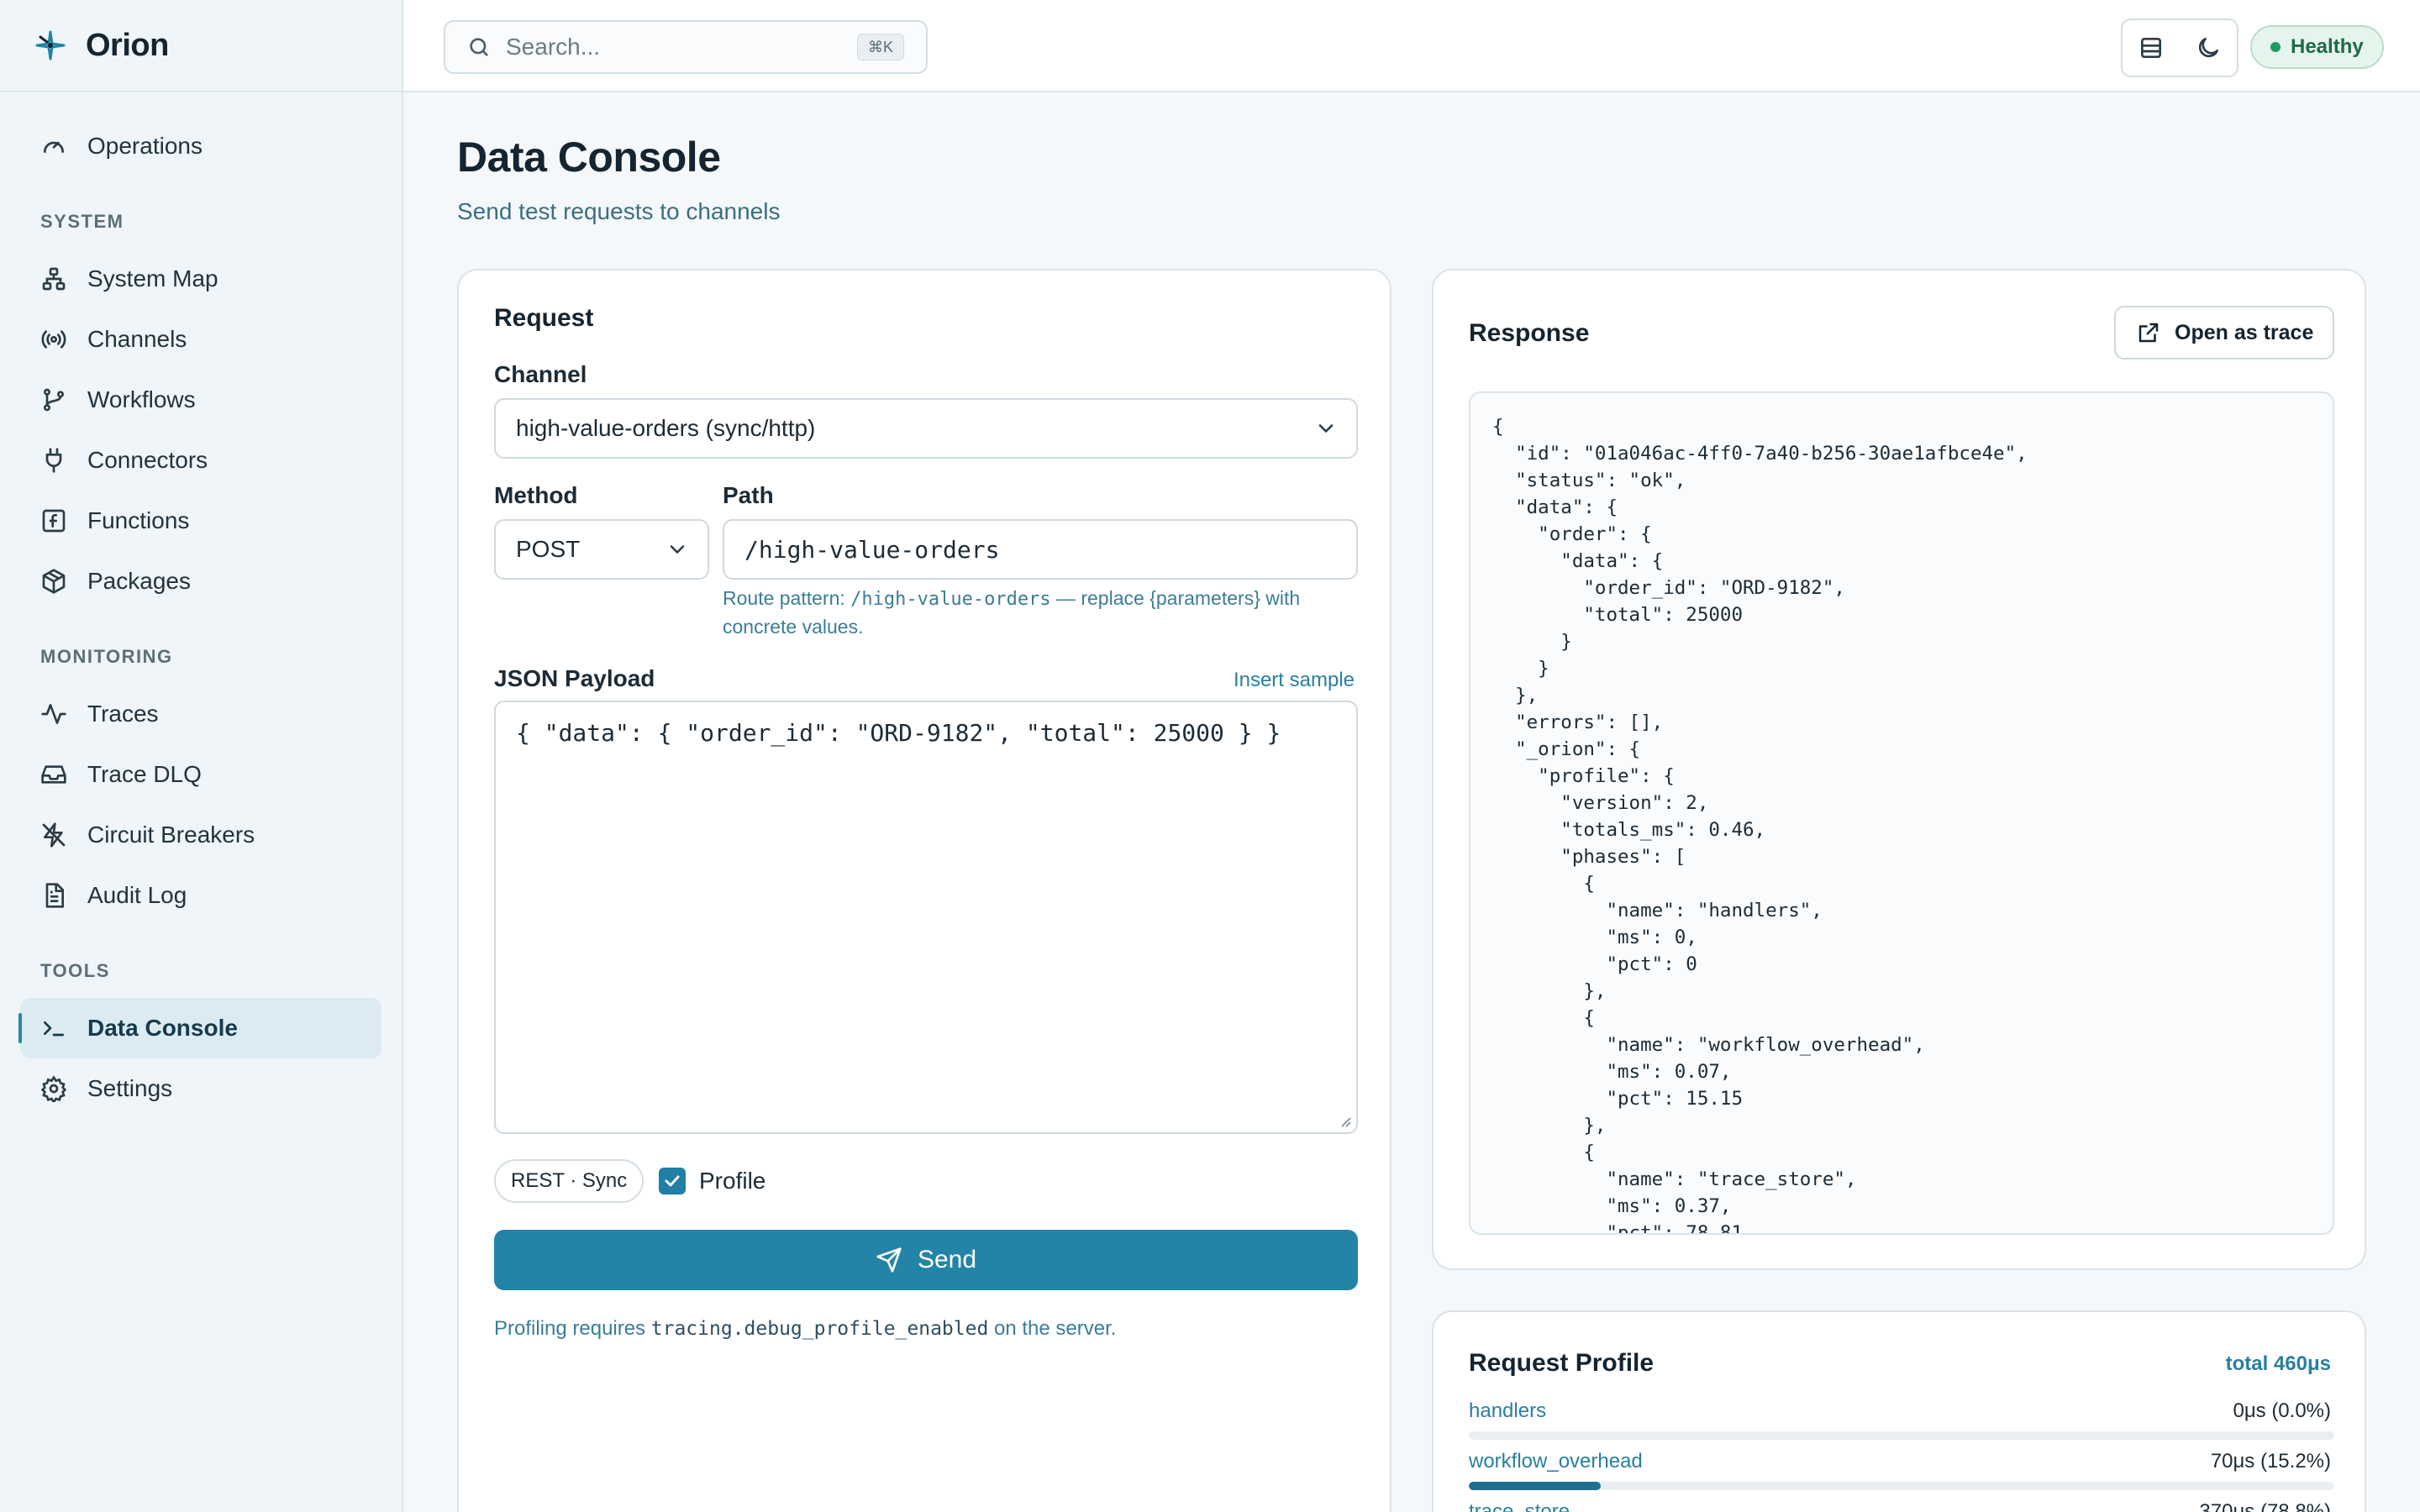 This screenshot has height=1512, width=2420. What do you see at coordinates (107, 656) in the screenshot?
I see `nav-section-monitoring: MONITORING` at bounding box center [107, 656].